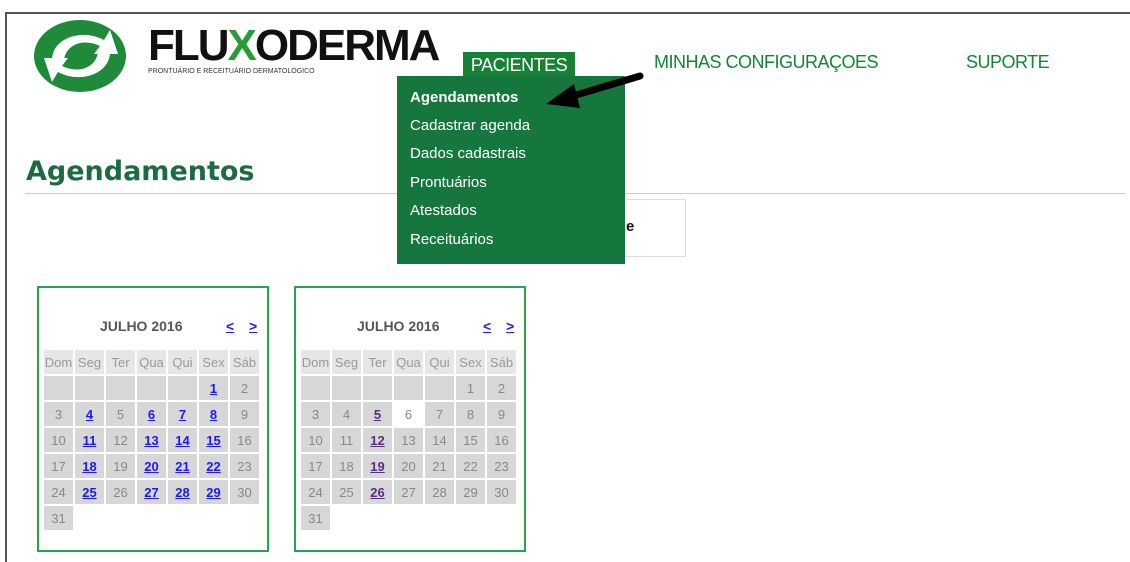  Describe the element at coordinates (89, 414) in the screenshot. I see `calendar-day-4: 4` at that location.